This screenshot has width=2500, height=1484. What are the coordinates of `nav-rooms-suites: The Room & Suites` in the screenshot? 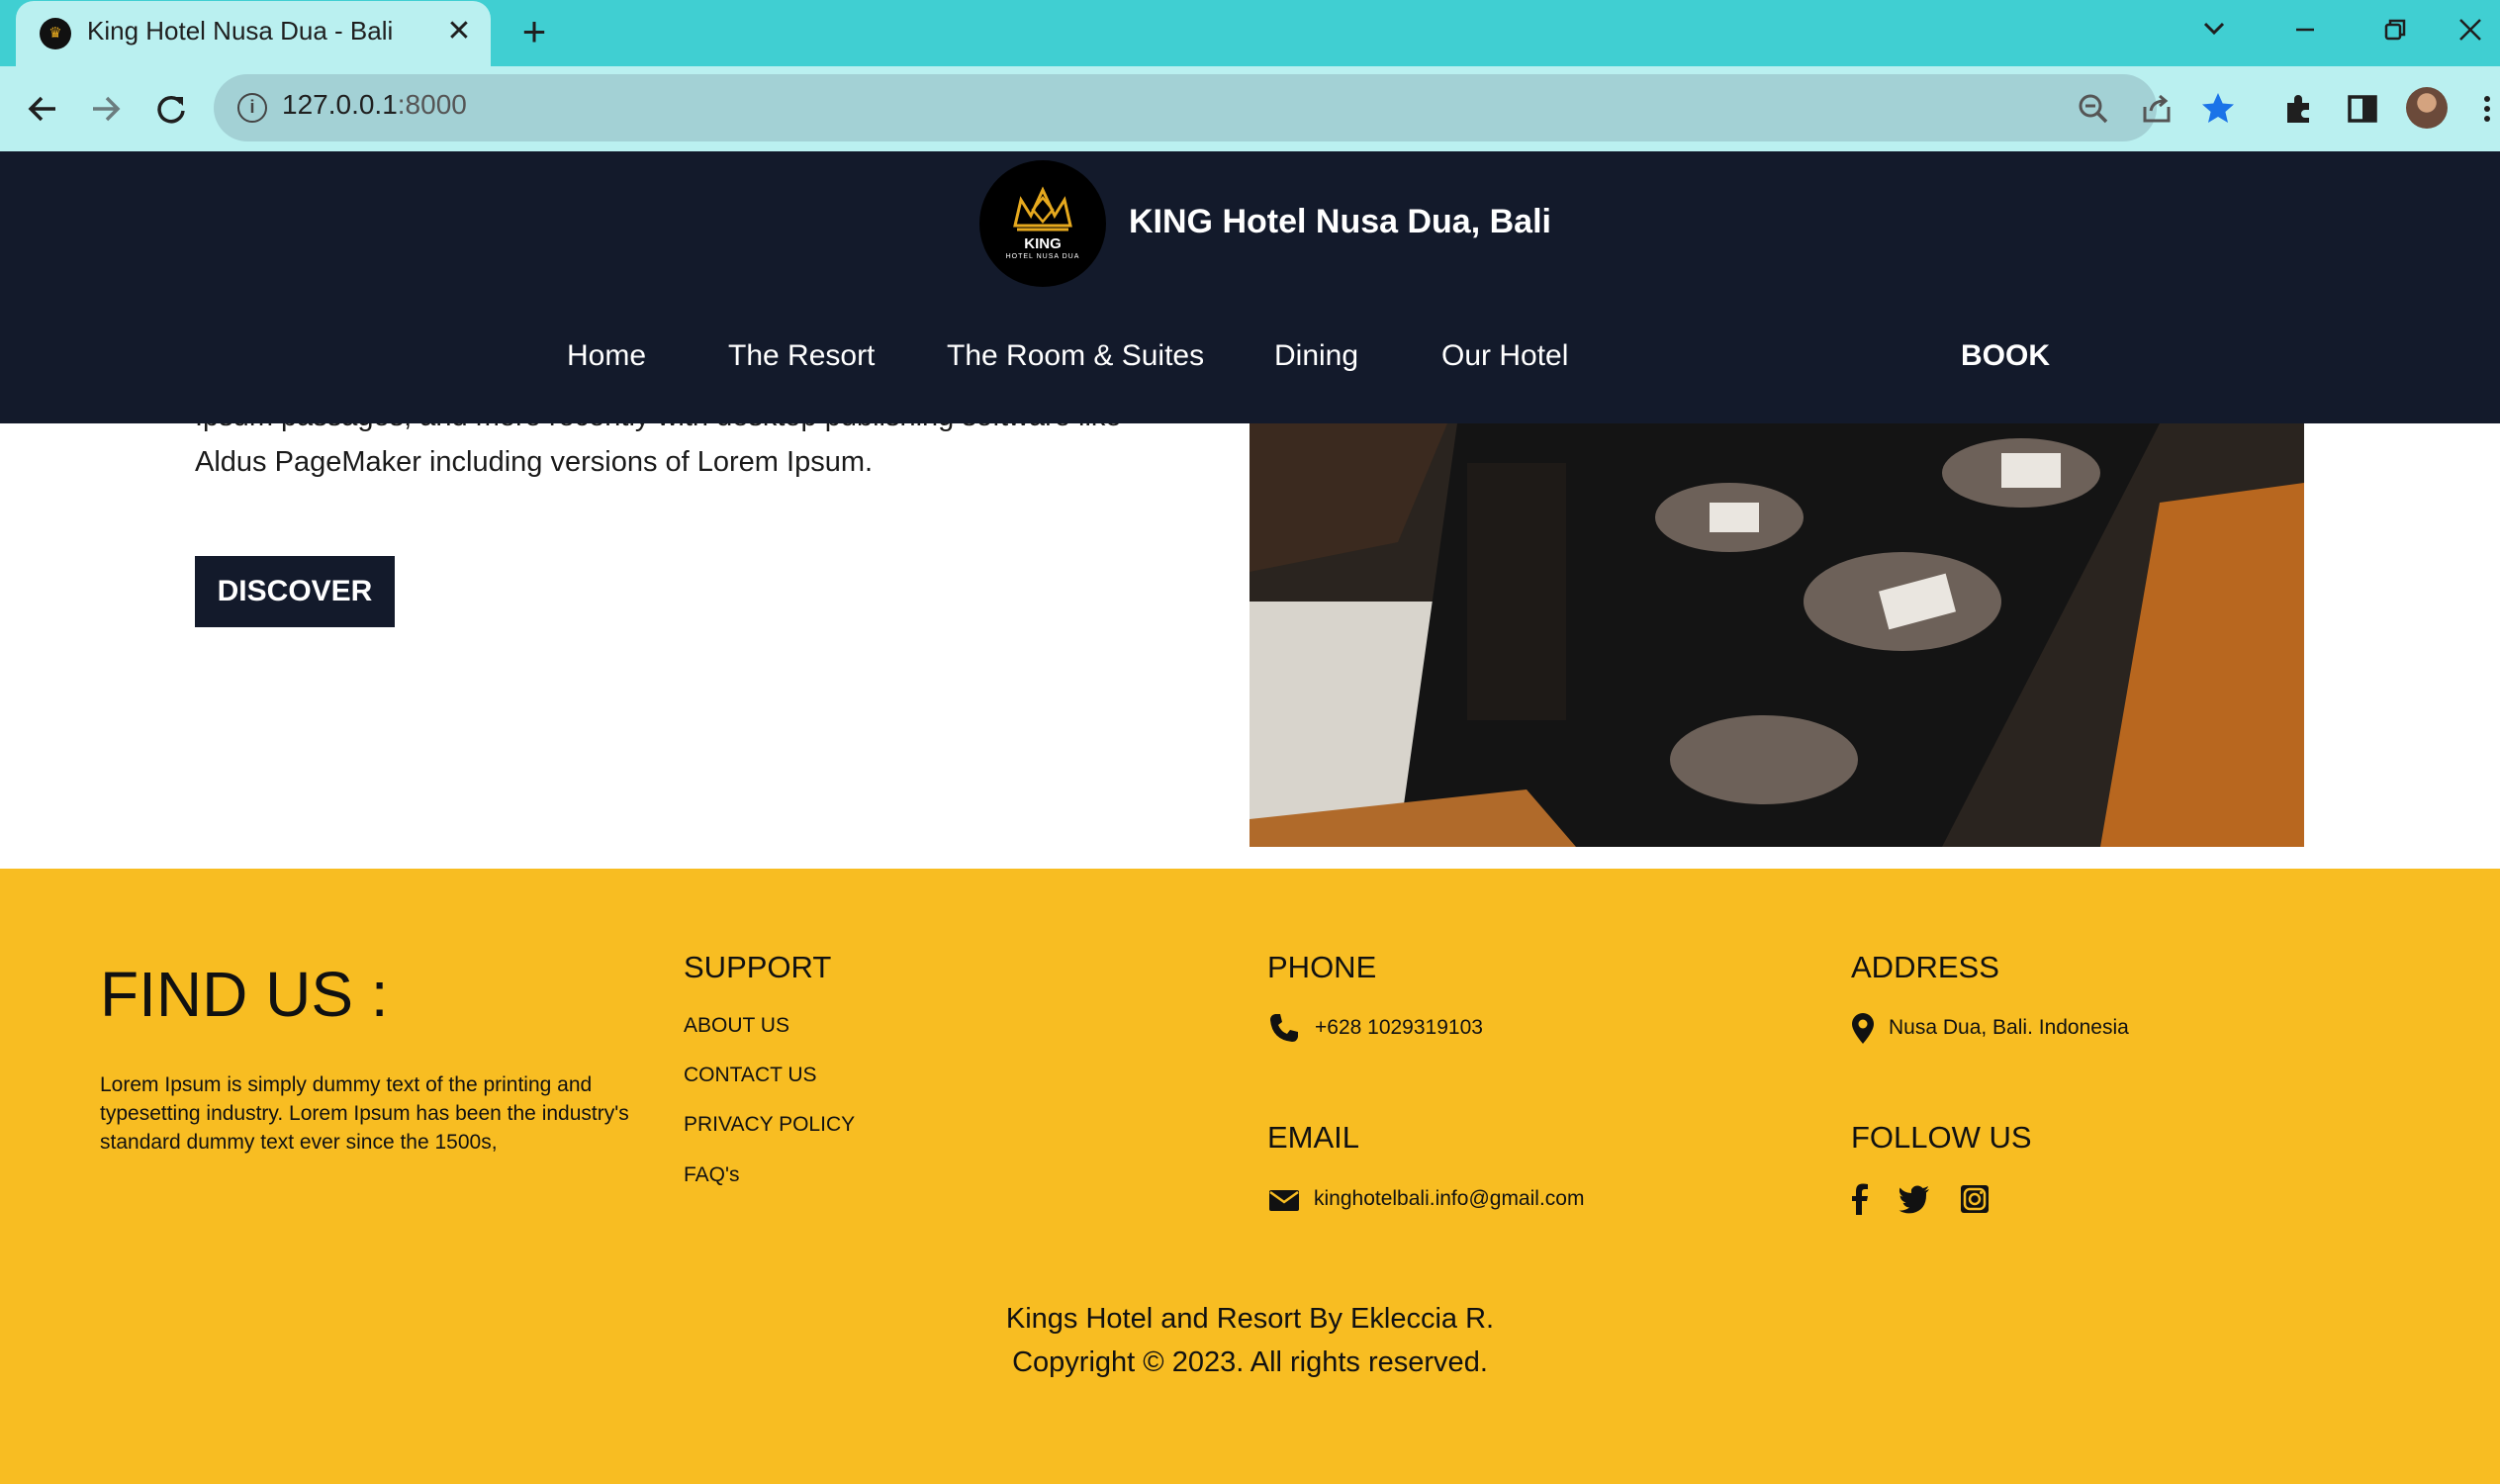 It's located at (1075, 356).